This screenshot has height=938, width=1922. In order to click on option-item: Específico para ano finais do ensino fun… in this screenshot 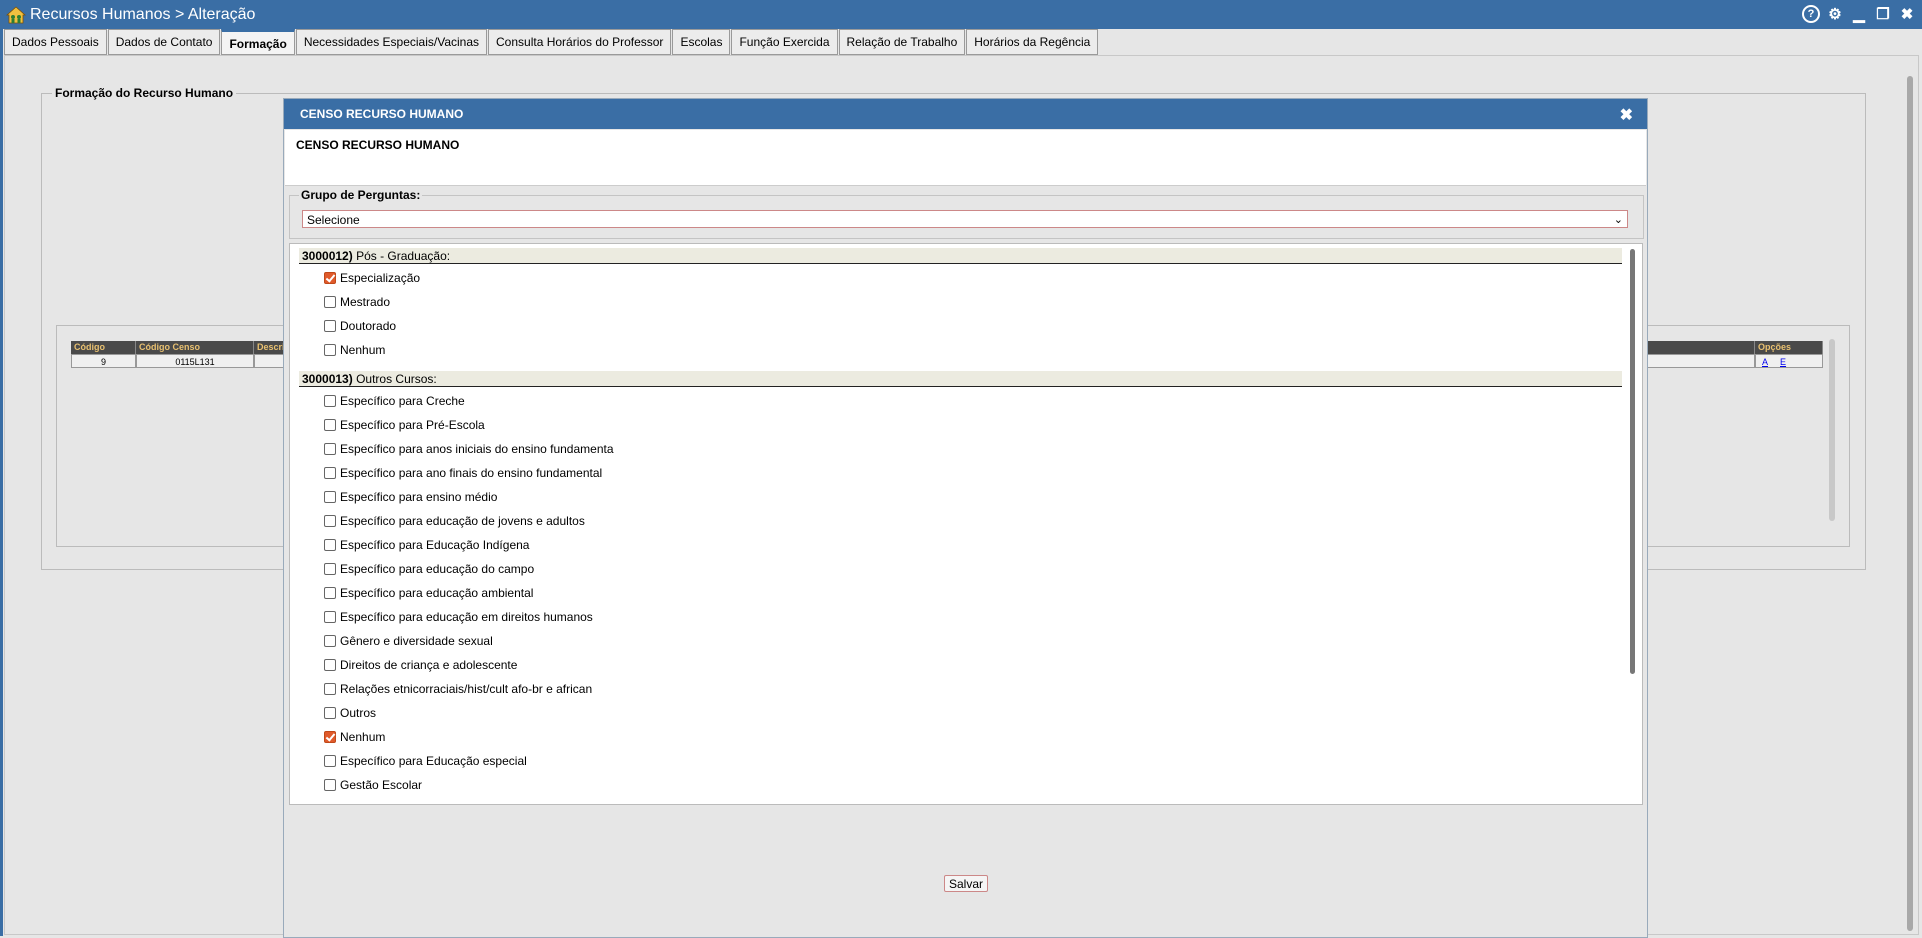, I will do `click(463, 473)`.